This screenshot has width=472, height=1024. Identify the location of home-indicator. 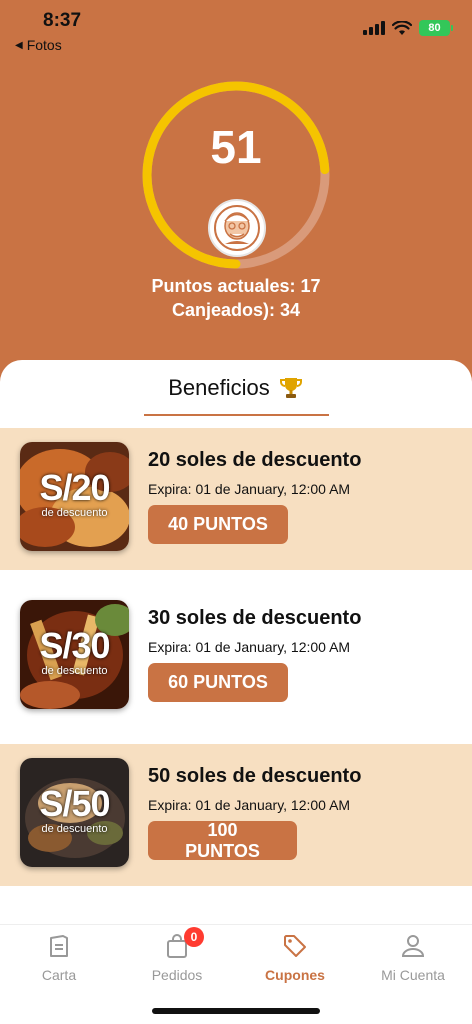
(236, 1011).